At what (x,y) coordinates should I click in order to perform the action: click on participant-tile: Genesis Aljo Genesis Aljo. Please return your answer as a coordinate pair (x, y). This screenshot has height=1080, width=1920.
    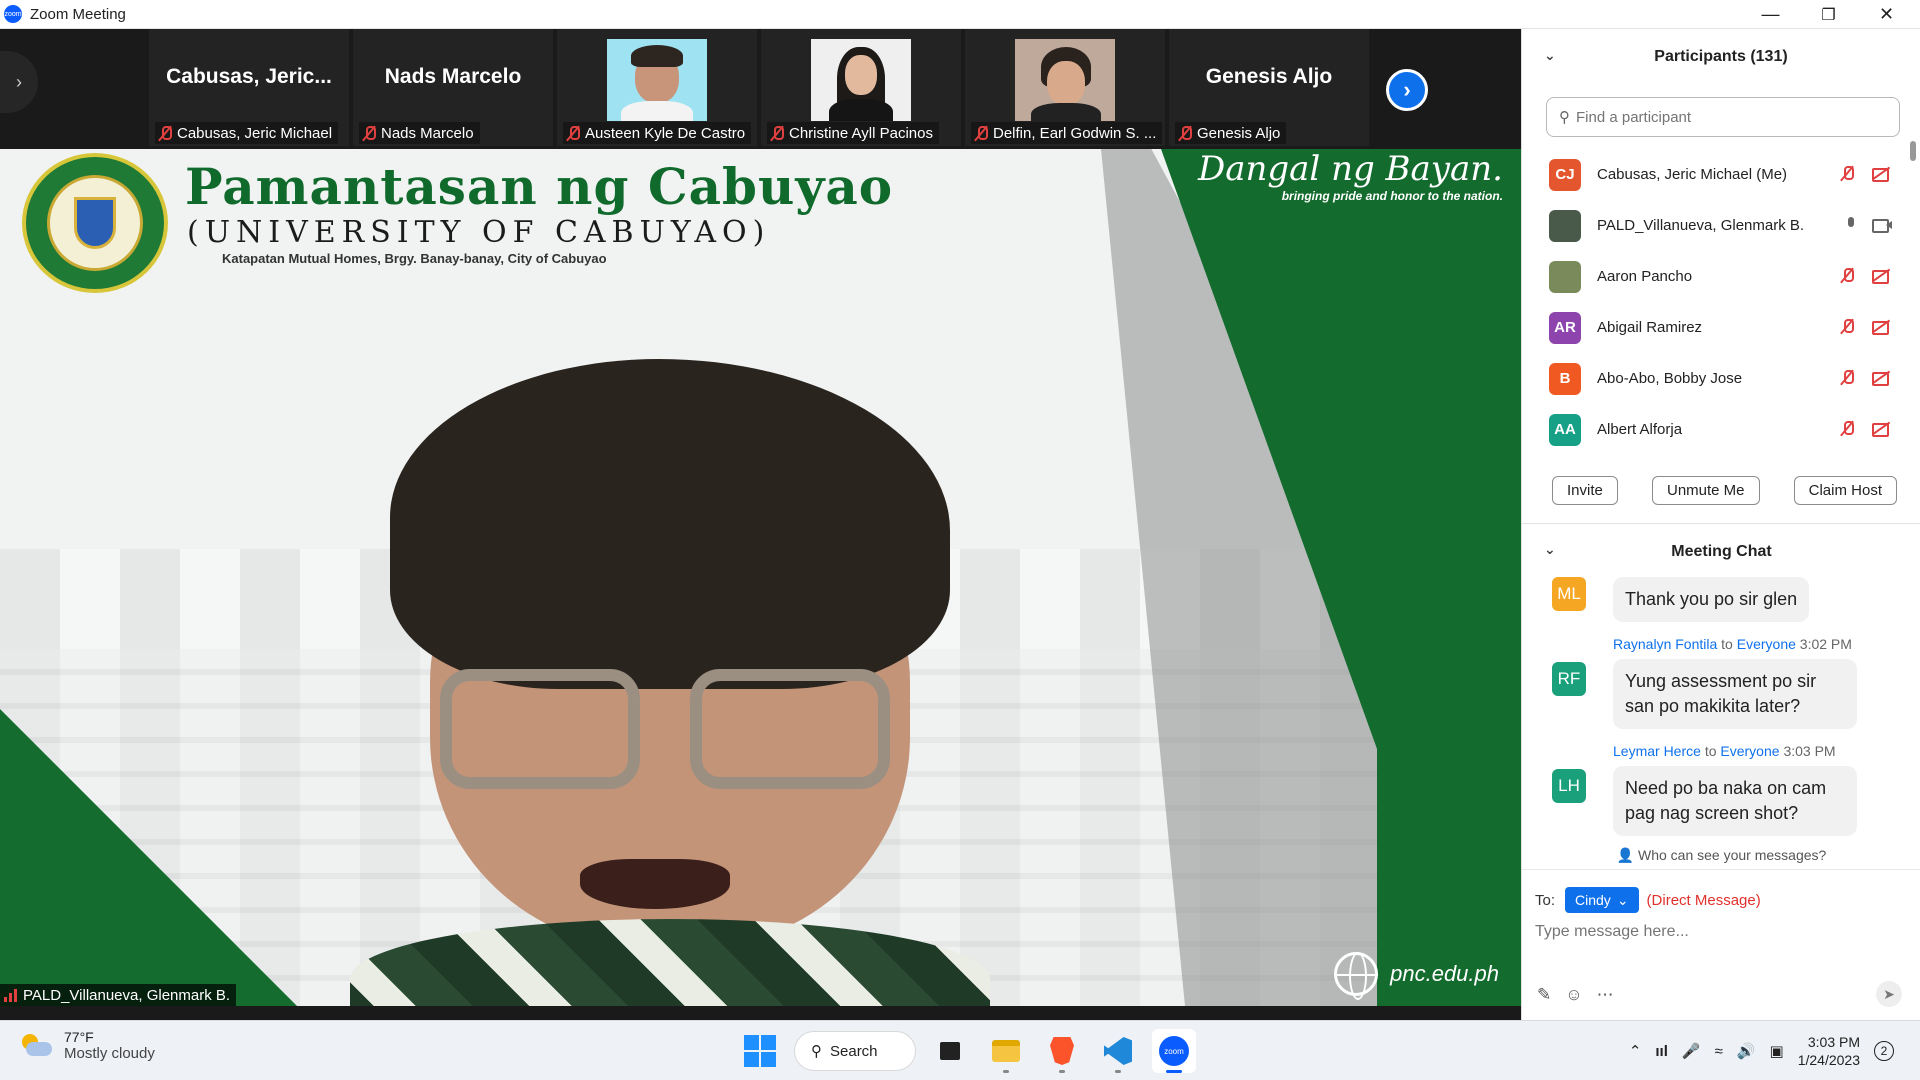
    Looking at the image, I should click on (1269, 87).